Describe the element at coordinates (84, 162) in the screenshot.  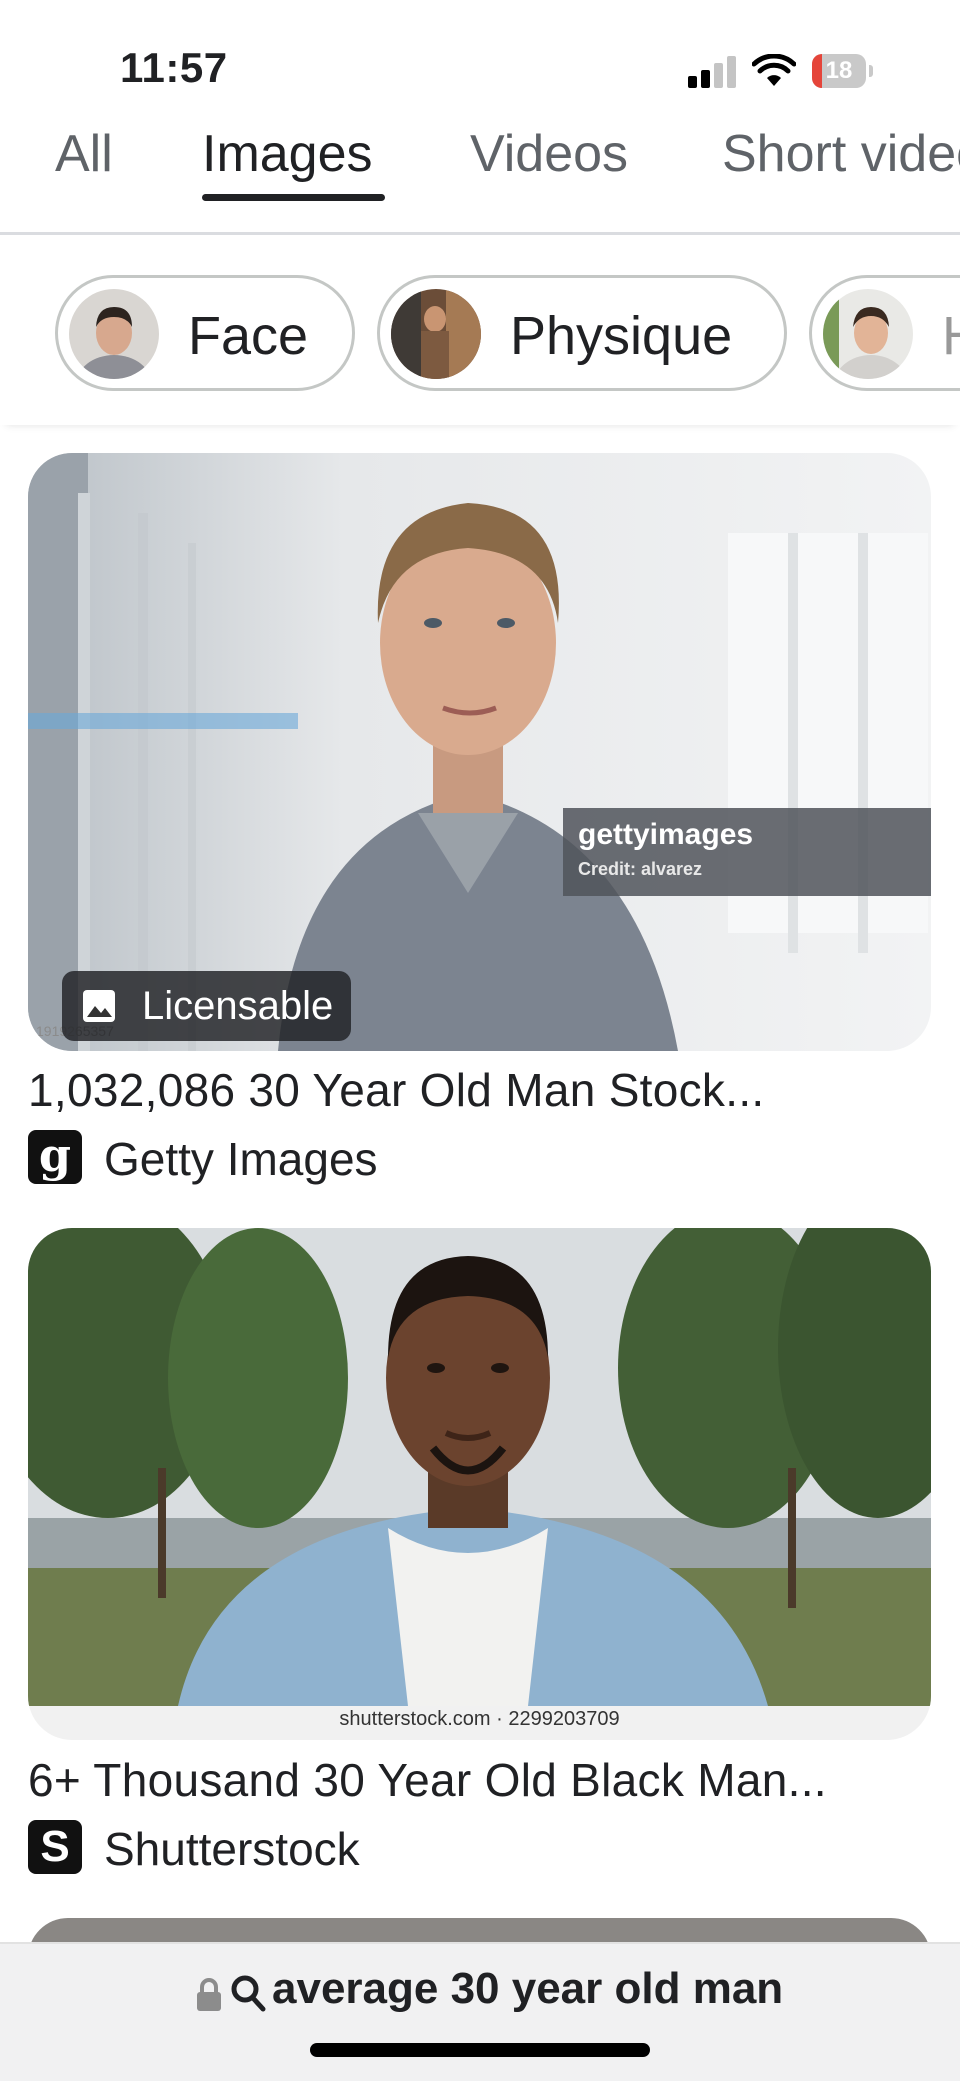
I see `tab-all: All` at that location.